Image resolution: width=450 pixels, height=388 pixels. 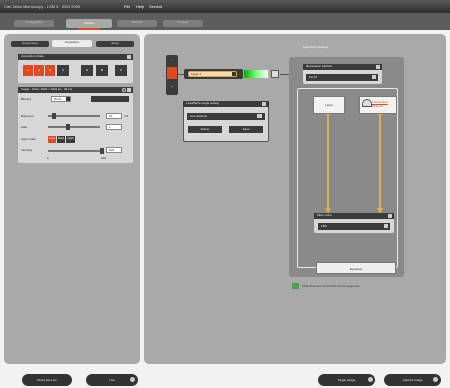 What do you see at coordinates (137, 23) in the screenshot?
I see `tab-process: Process` at bounding box center [137, 23].